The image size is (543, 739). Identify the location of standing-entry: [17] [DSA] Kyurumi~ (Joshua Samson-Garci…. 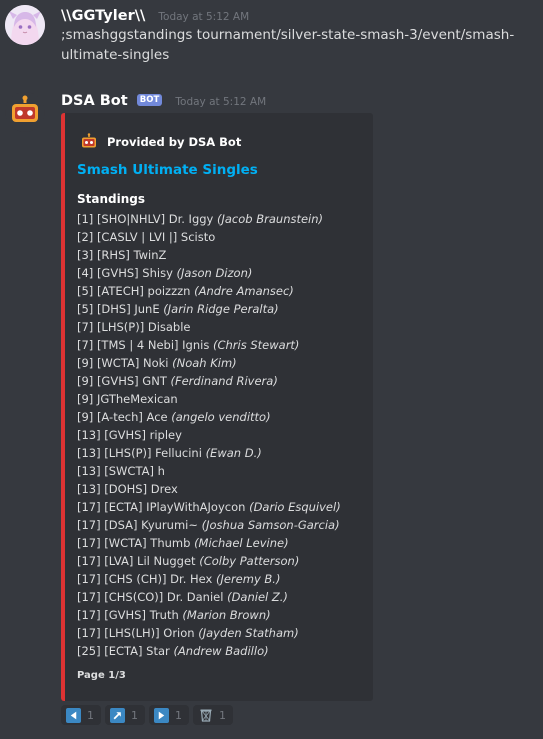
(225, 525).